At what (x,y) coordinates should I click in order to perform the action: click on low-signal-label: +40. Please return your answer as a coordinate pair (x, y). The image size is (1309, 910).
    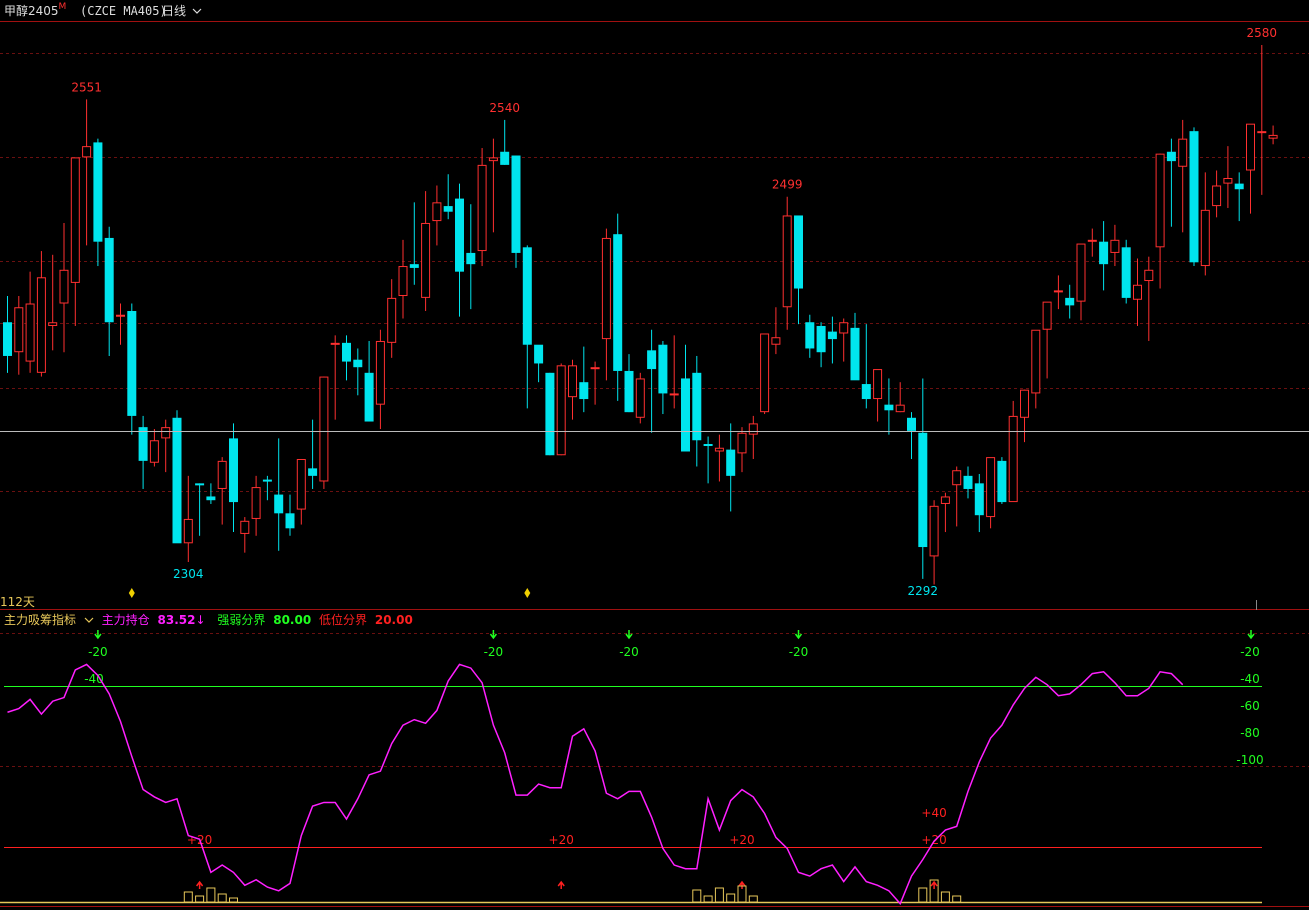
    Looking at the image, I should click on (933, 813).